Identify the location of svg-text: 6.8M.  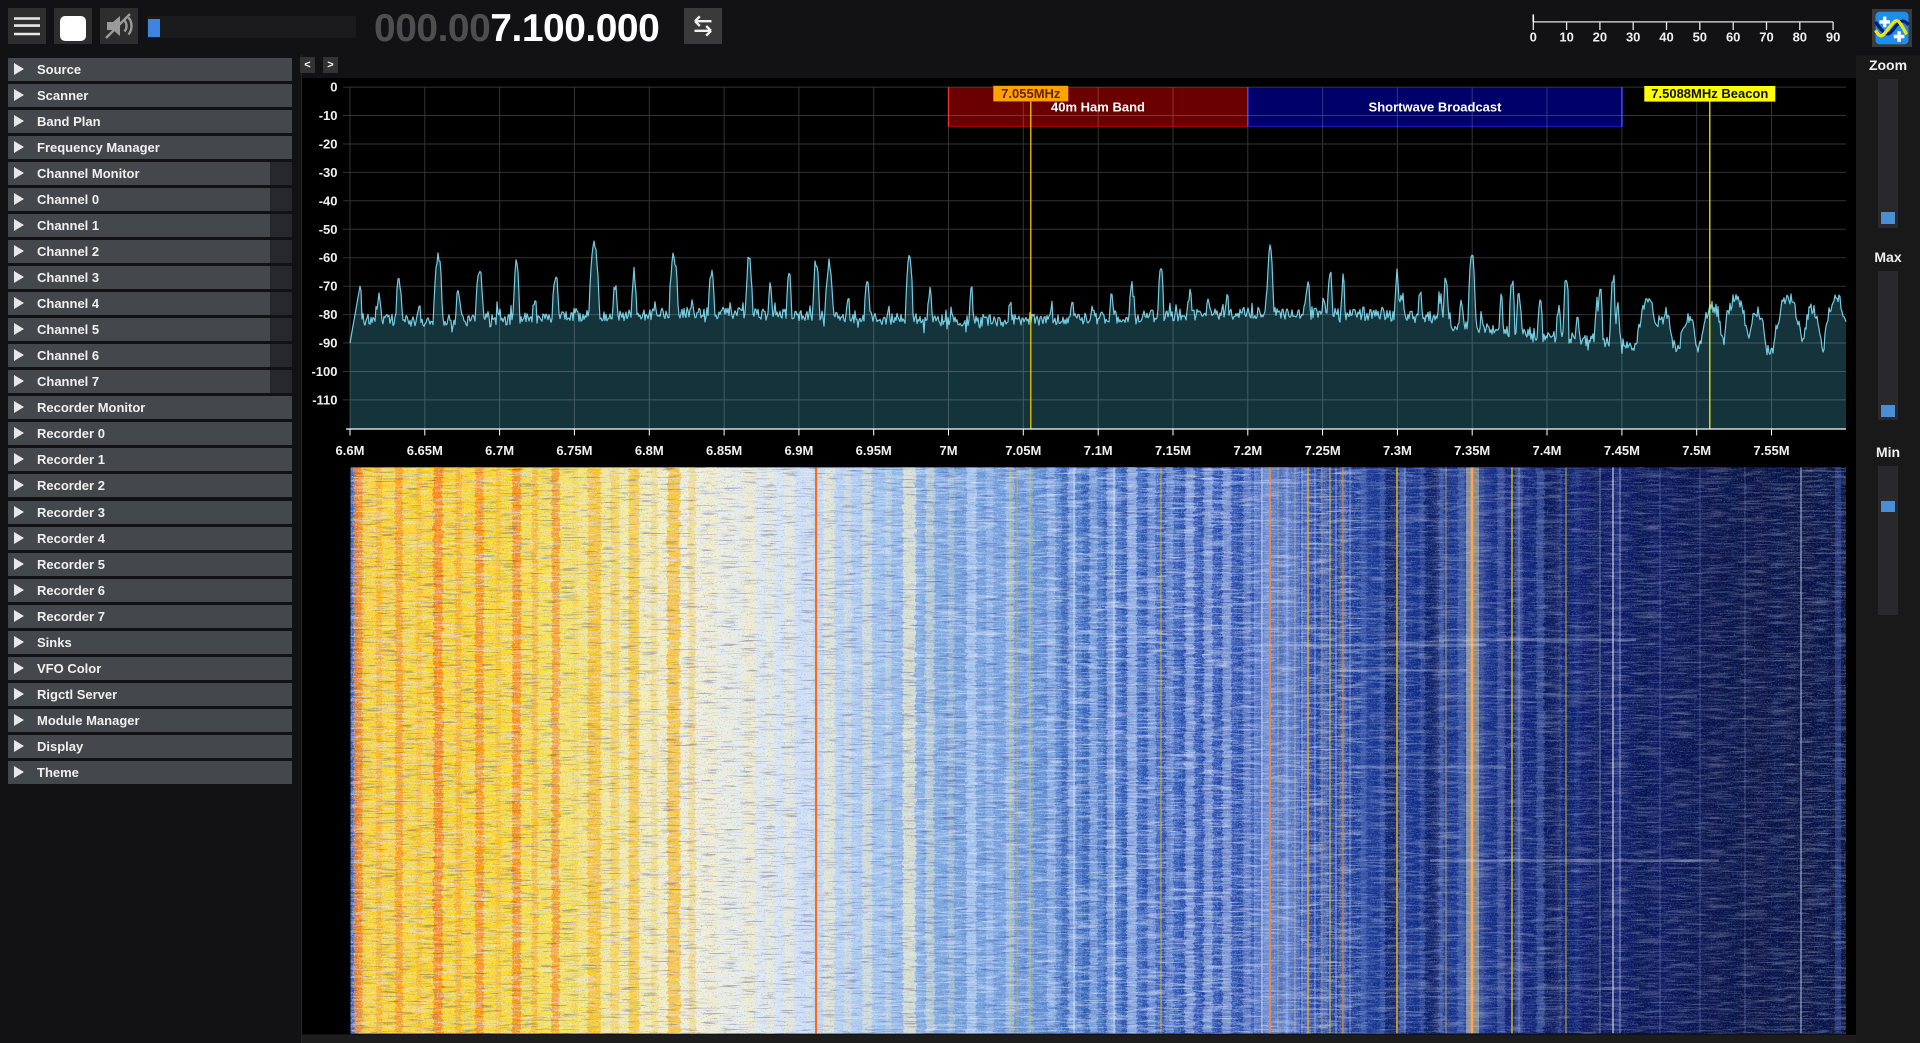
(649, 450).